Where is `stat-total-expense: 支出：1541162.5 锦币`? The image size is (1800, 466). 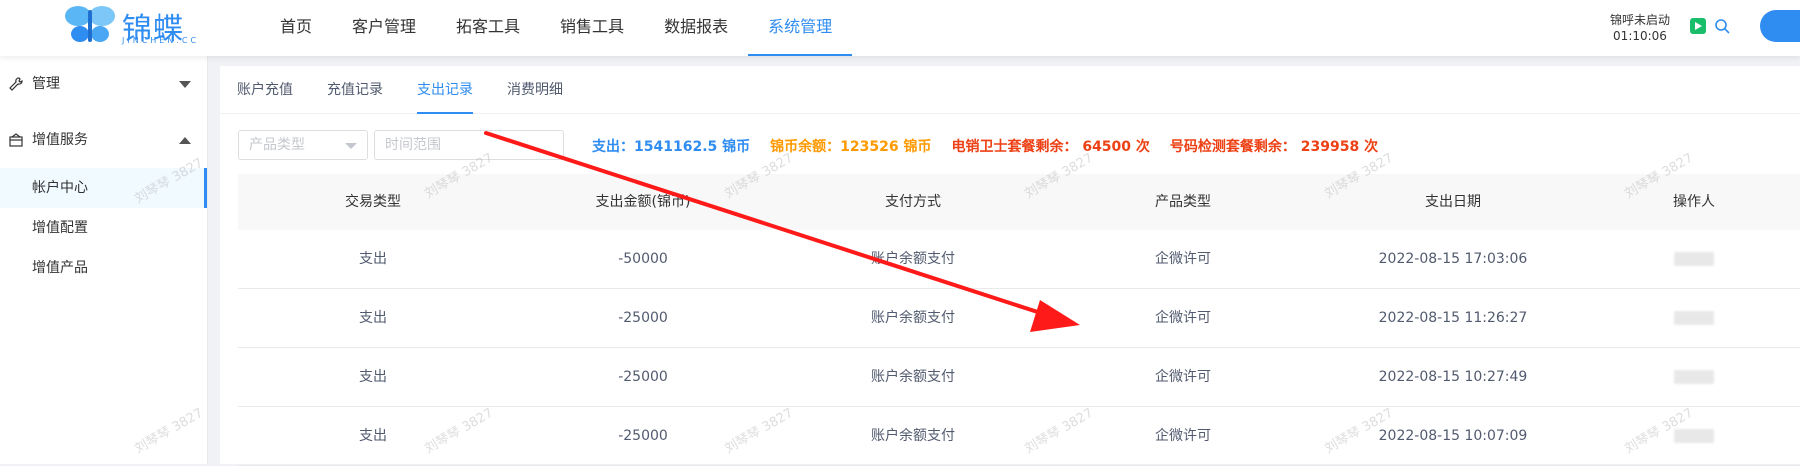
stat-total-expense: 支出：1541162.5 锦币 is located at coordinates (671, 147).